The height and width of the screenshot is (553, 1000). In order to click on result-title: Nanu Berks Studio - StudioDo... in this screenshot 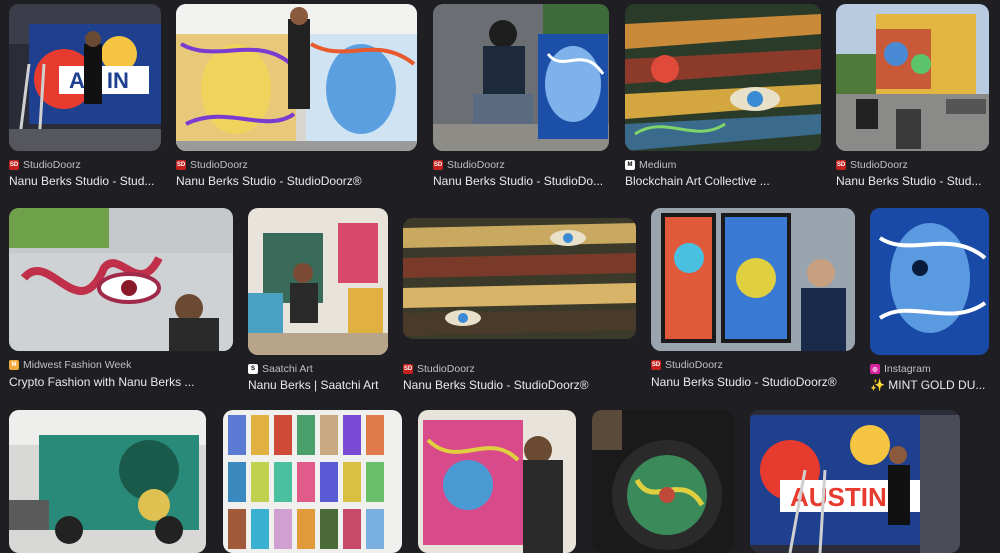, I will do `click(521, 181)`.